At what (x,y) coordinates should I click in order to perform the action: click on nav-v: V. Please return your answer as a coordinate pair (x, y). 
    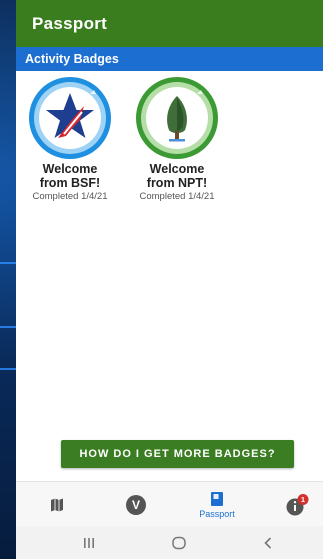
    Looking at the image, I should click on (136, 504).